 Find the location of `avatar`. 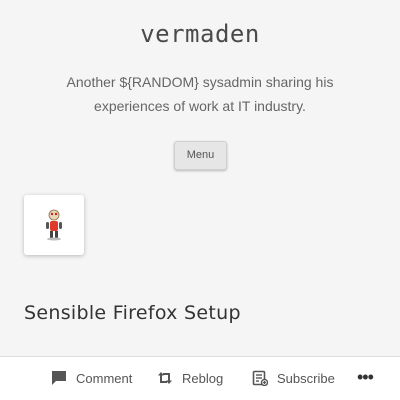

avatar is located at coordinates (54, 225).